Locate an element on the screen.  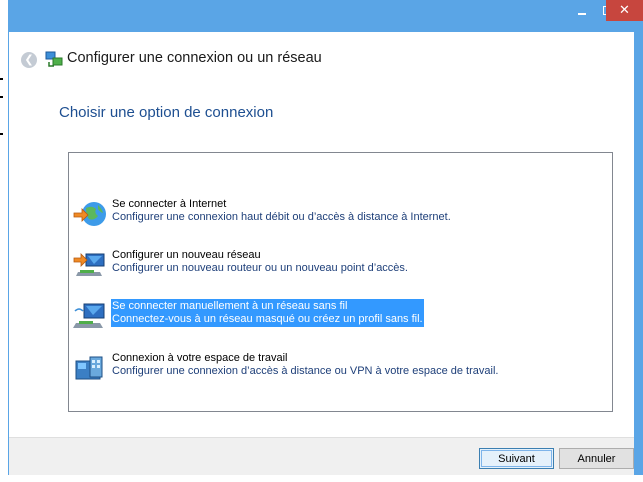
option-title: Configurer un nouveau réseau is located at coordinates (186, 255).